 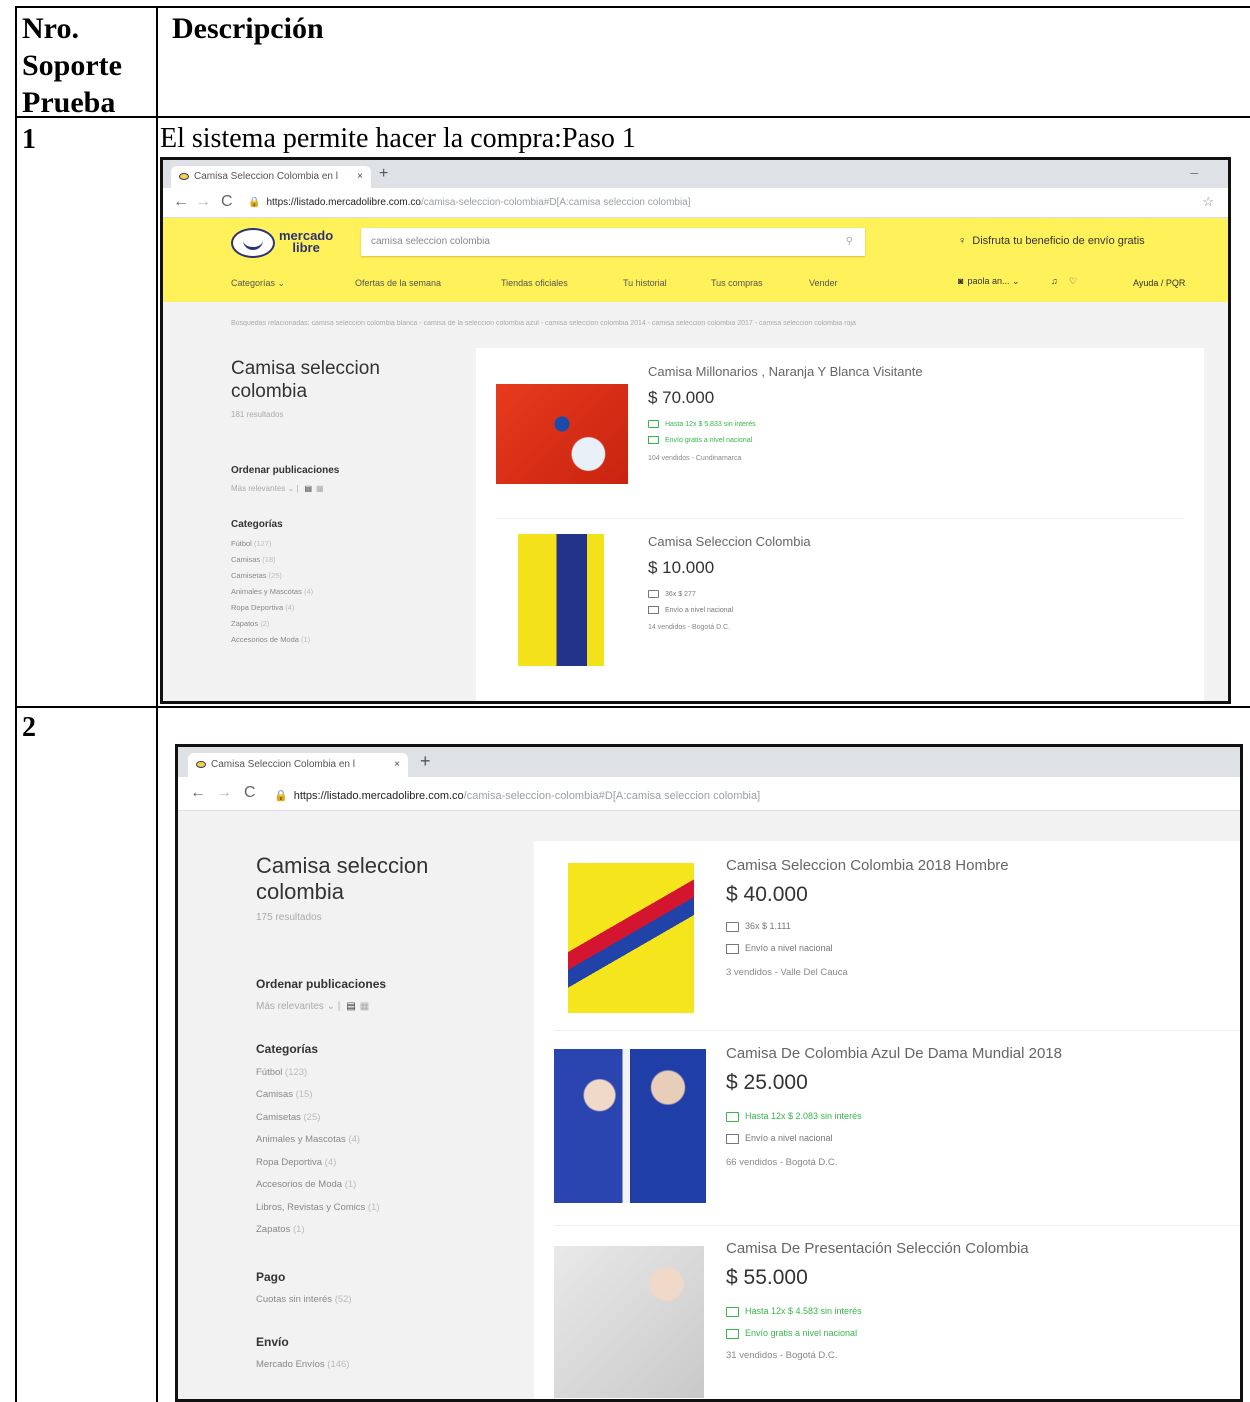 I want to click on mercadolibre-handshake-logo-icon, so click(x=253, y=243).